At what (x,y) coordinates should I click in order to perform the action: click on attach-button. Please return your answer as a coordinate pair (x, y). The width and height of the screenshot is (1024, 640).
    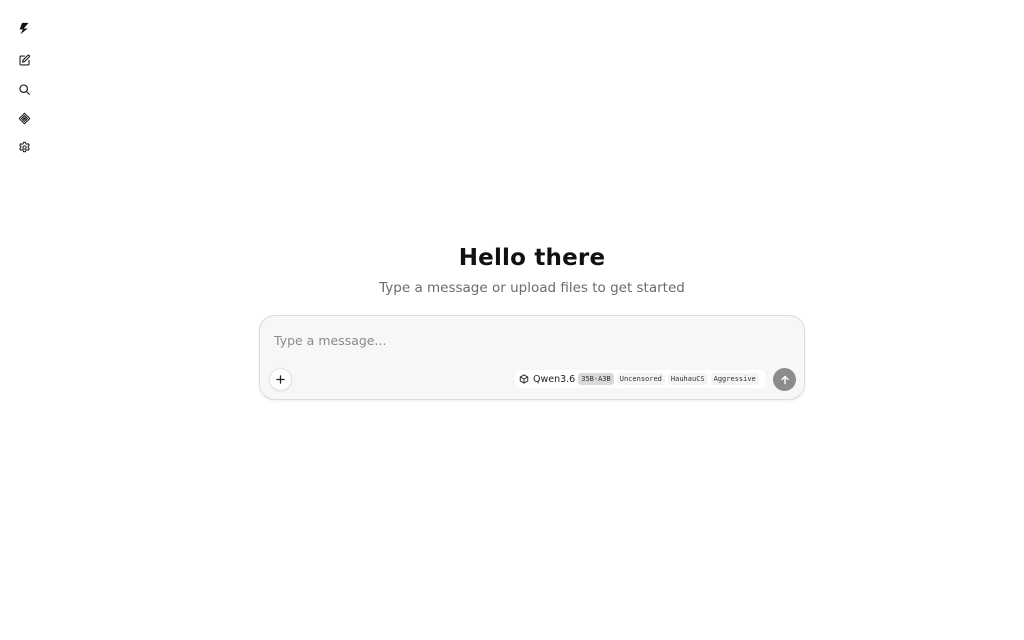
    Looking at the image, I should click on (280, 379).